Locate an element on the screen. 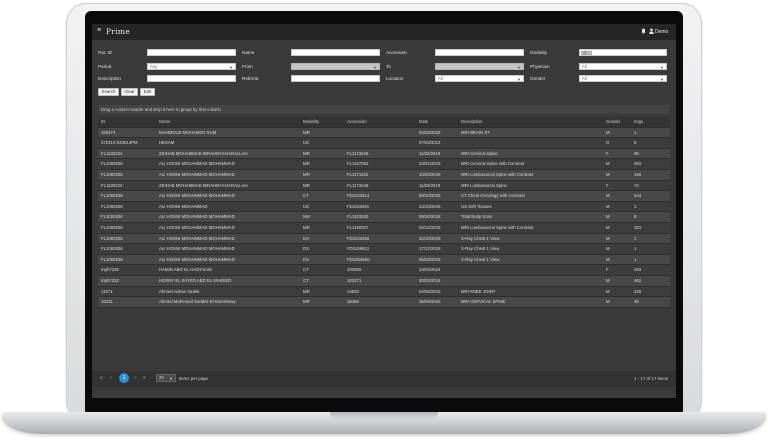 Image resolution: width=768 pixels, height=448 pixels. cell-imgs: 8 is located at coordinates (635, 217).